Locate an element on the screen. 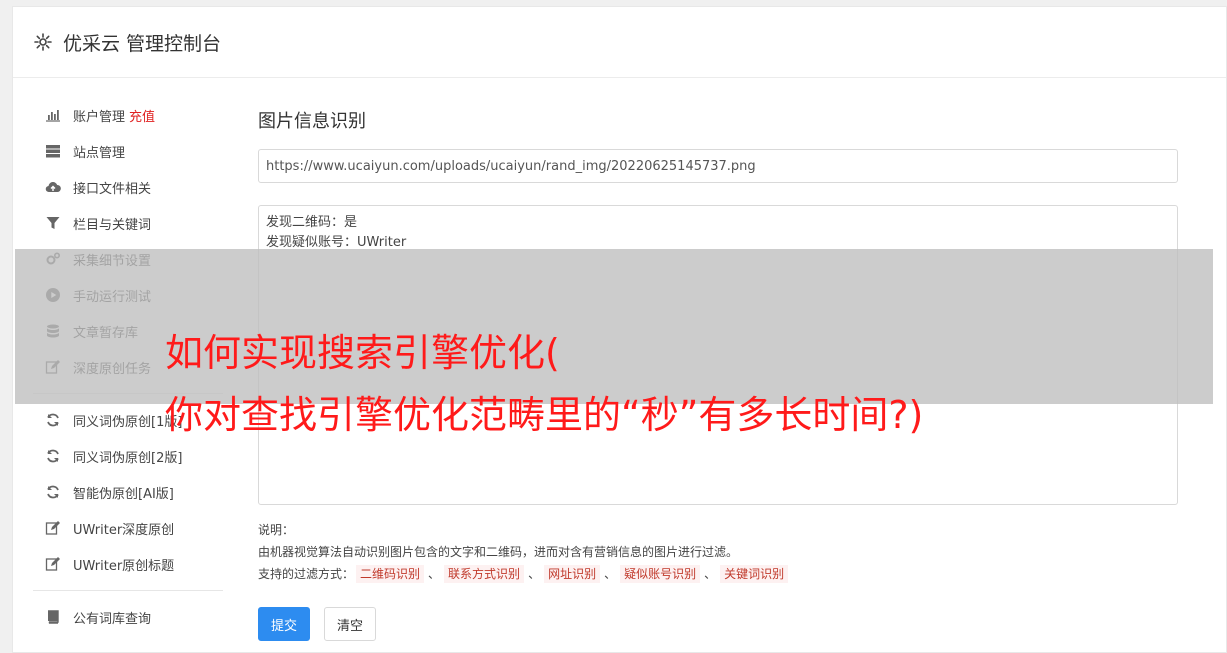  filter-tag: 二维码识别 is located at coordinates (390, 574).